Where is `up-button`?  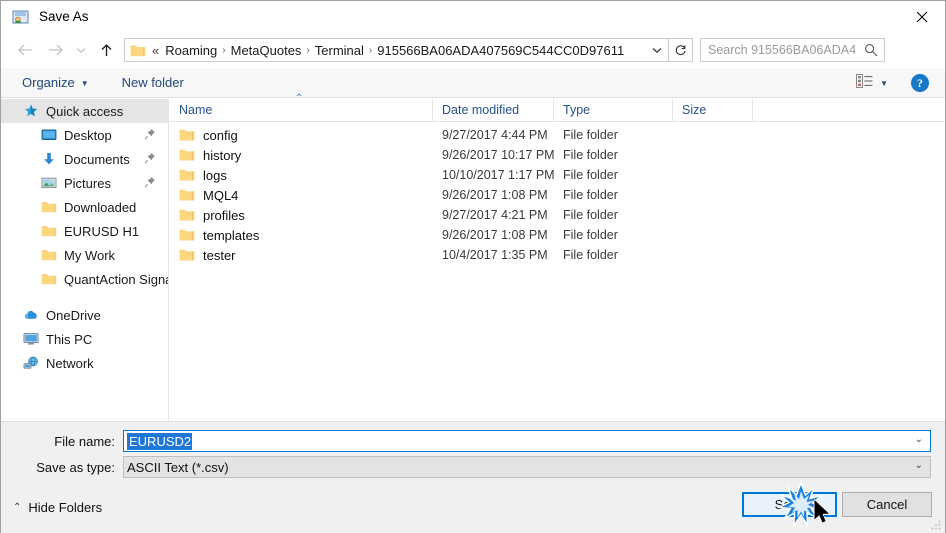
up-button is located at coordinates (106, 50).